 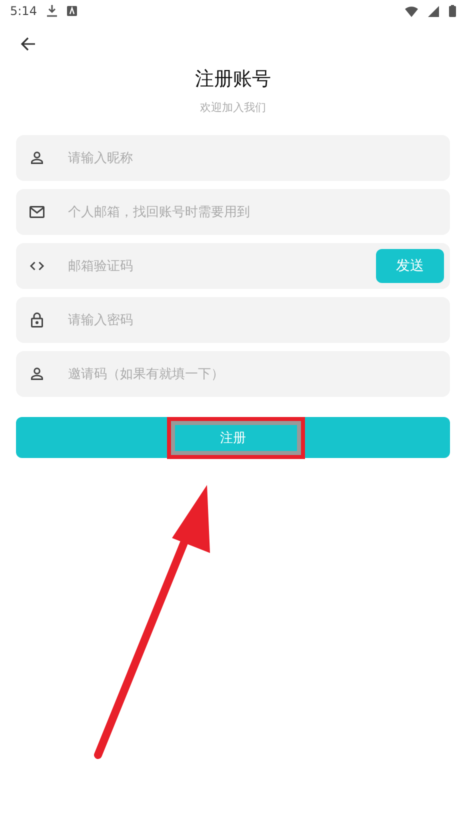 What do you see at coordinates (233, 212) in the screenshot?
I see `input-field: 个人邮箱，找回账号时需要用到` at bounding box center [233, 212].